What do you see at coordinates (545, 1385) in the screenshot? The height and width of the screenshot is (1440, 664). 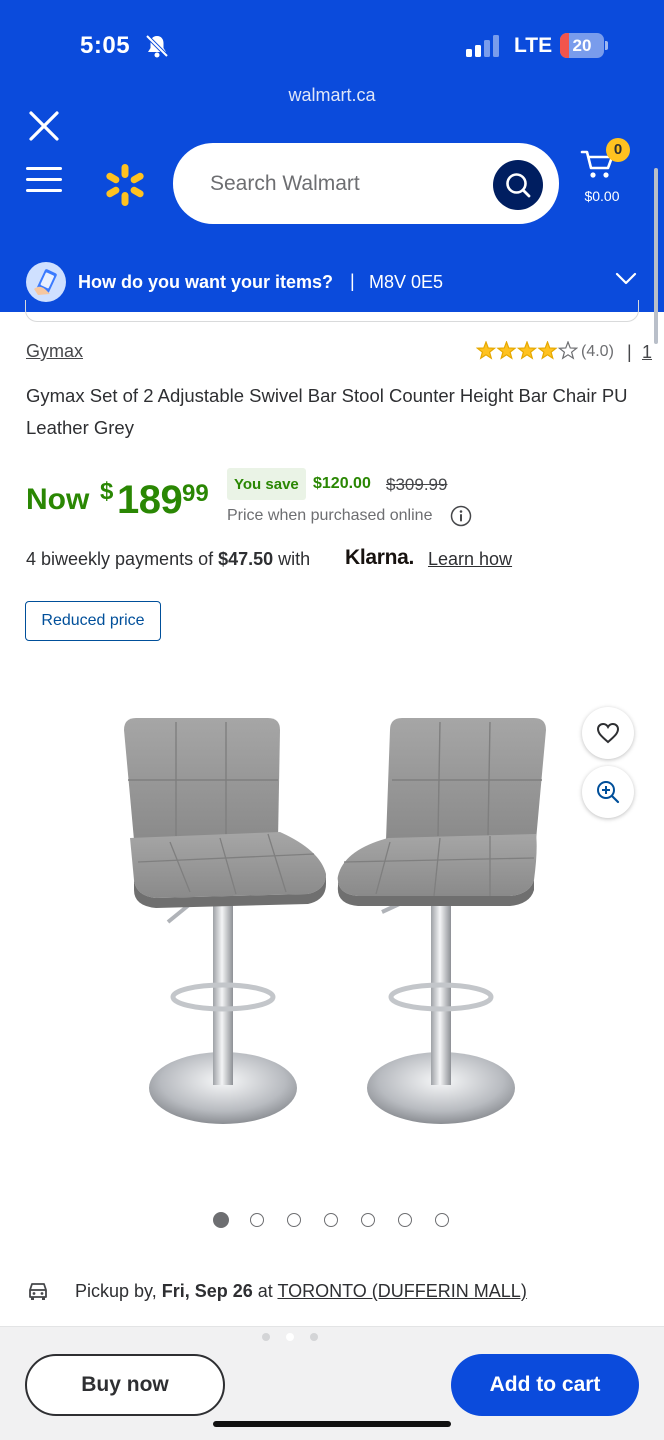 I see `add-to-cart-button: Add to cart` at bounding box center [545, 1385].